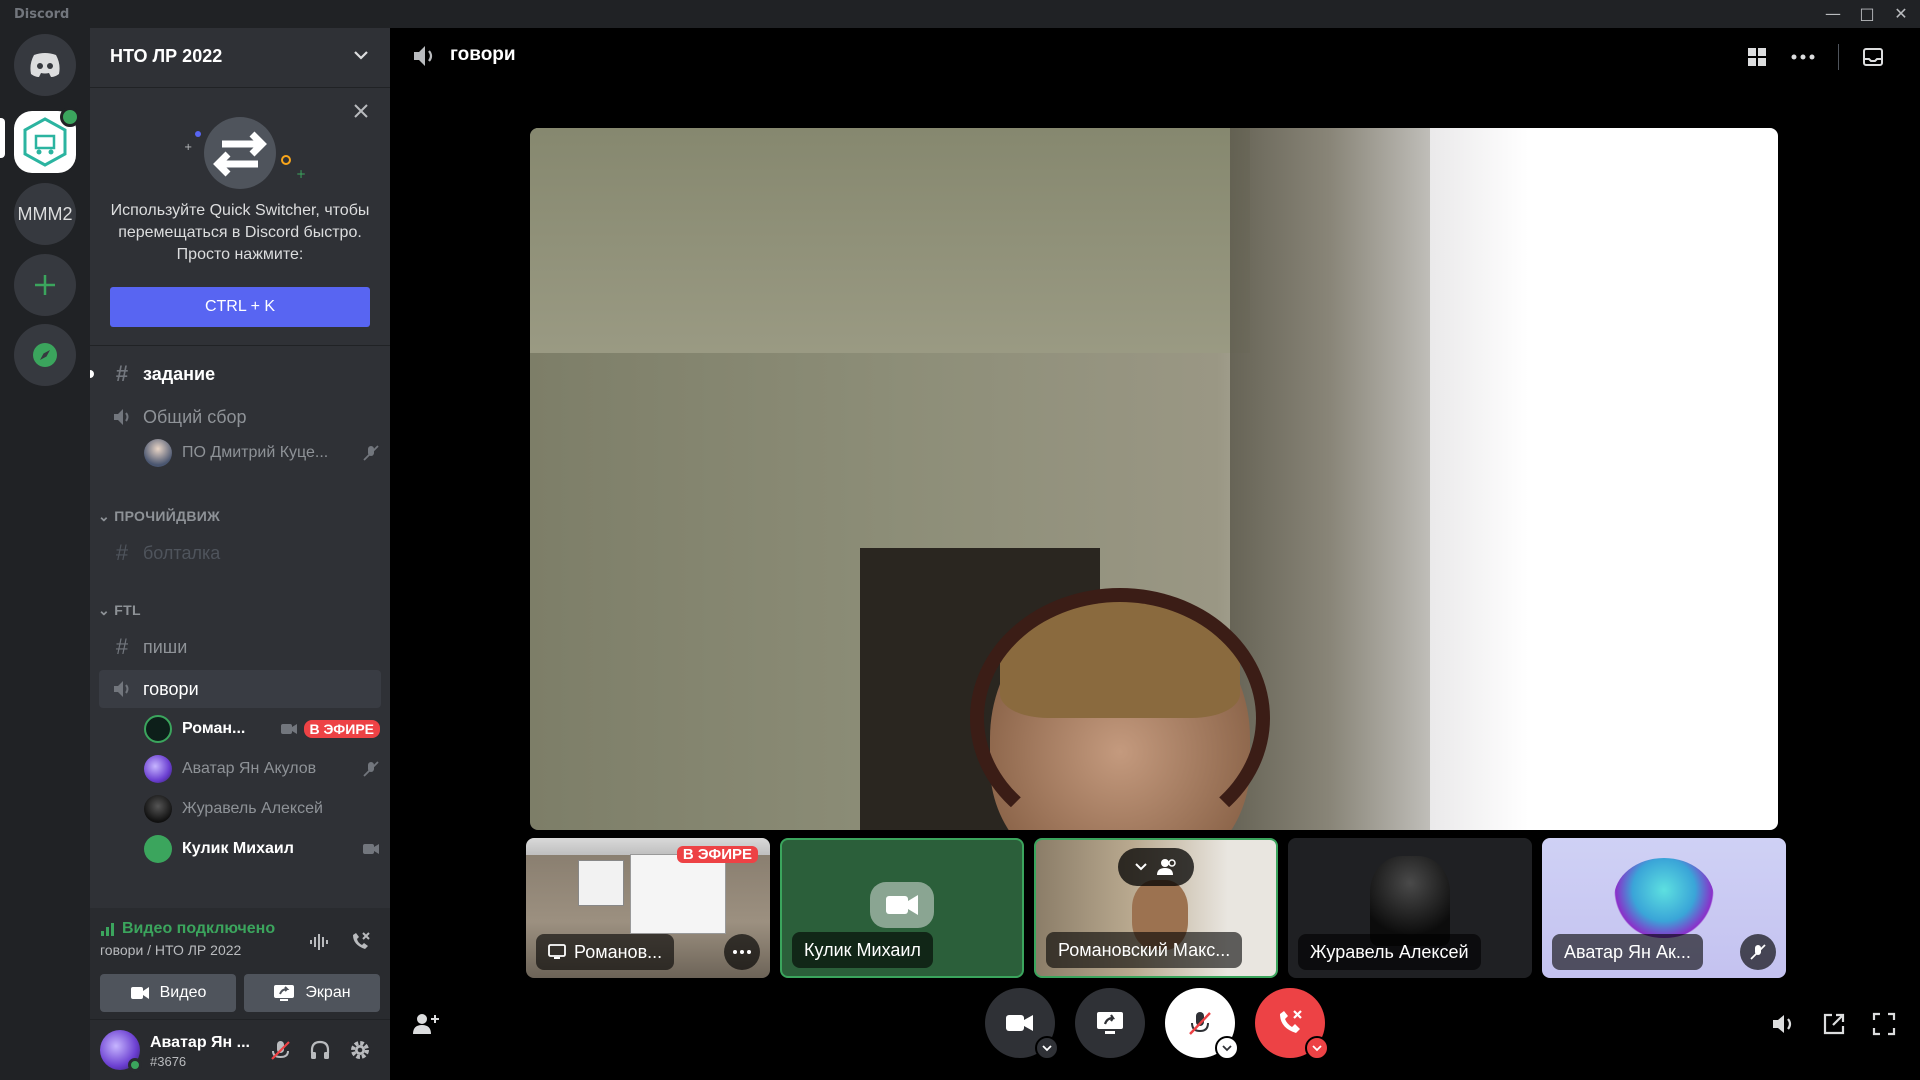 The width and height of the screenshot is (1920, 1080). I want to click on maximize-icon: □, so click(1867, 14).